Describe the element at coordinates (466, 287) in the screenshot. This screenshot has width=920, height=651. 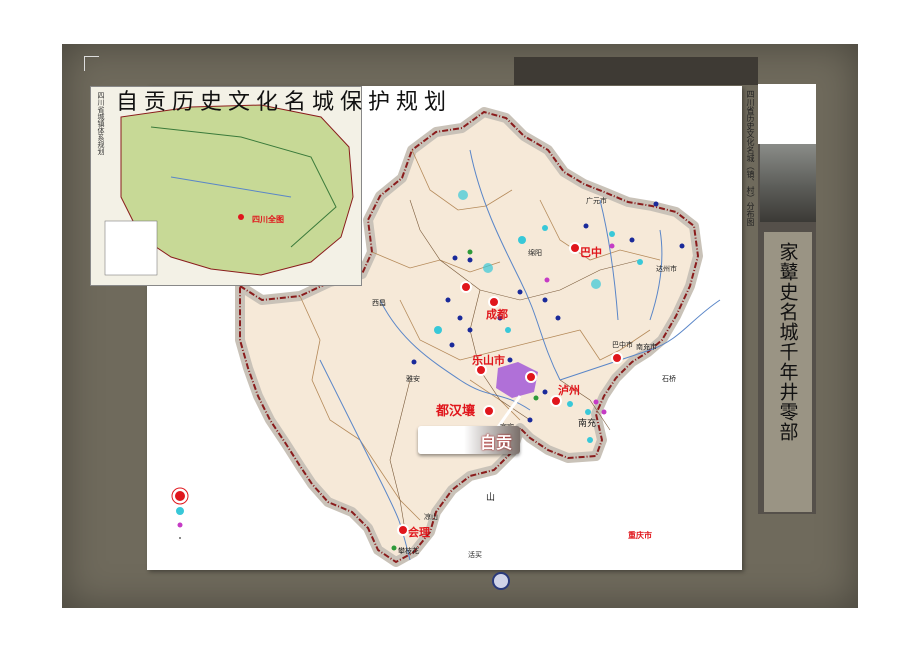
I see `city-marker-north` at that location.